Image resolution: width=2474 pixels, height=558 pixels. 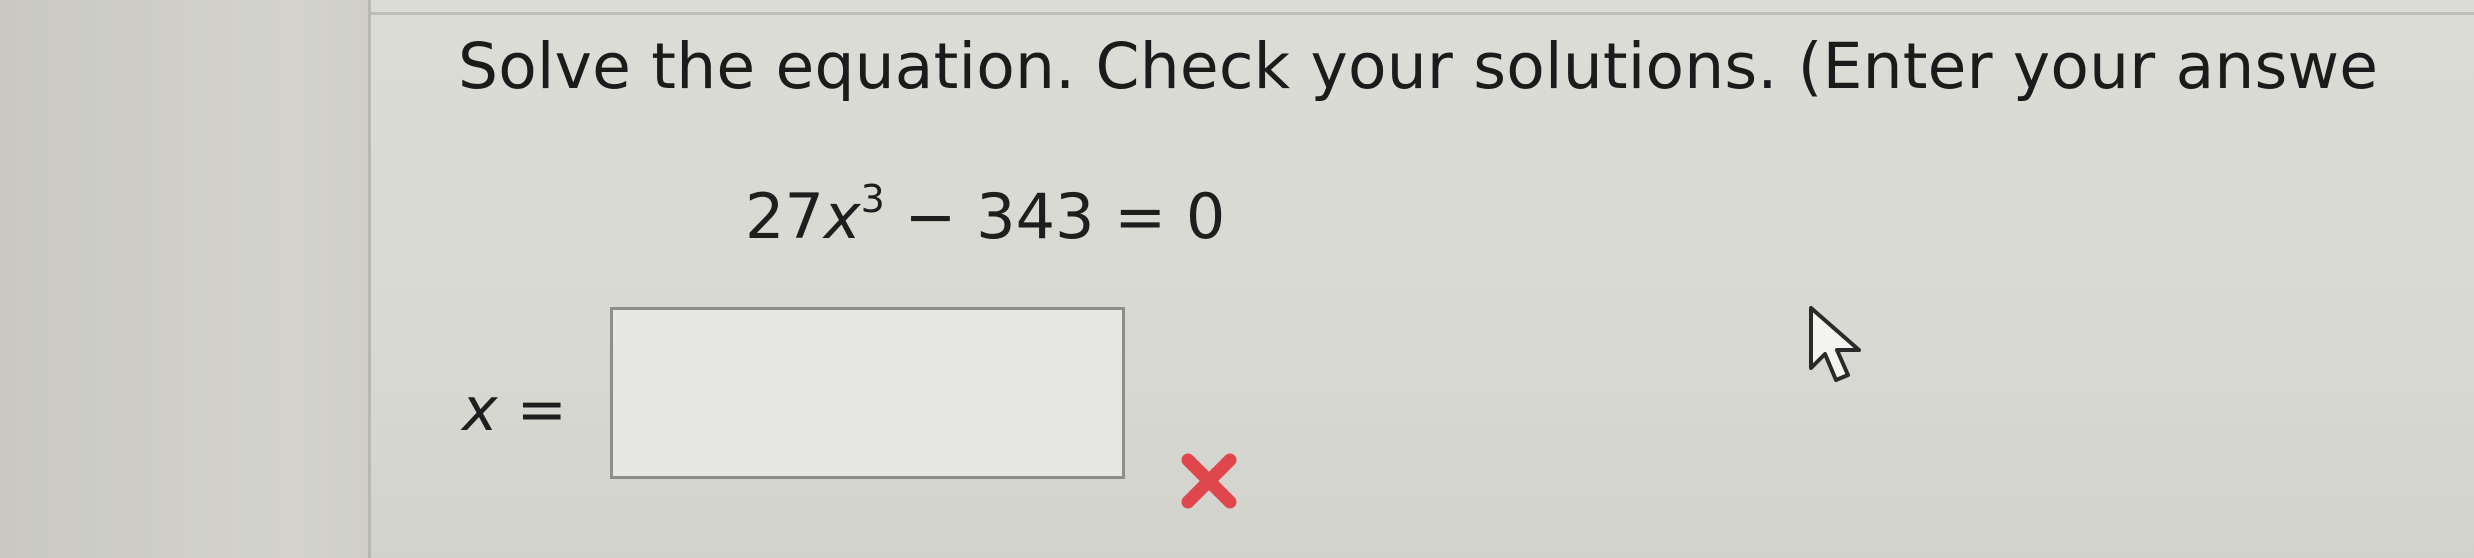 What do you see at coordinates (185, 279) in the screenshot?
I see `left-margin` at bounding box center [185, 279].